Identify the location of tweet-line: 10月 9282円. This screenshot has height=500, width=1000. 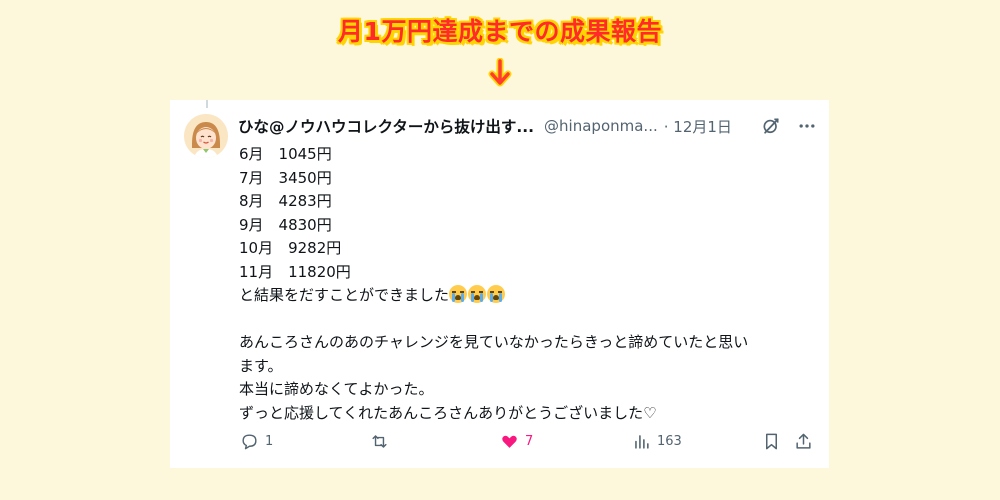
(290, 248).